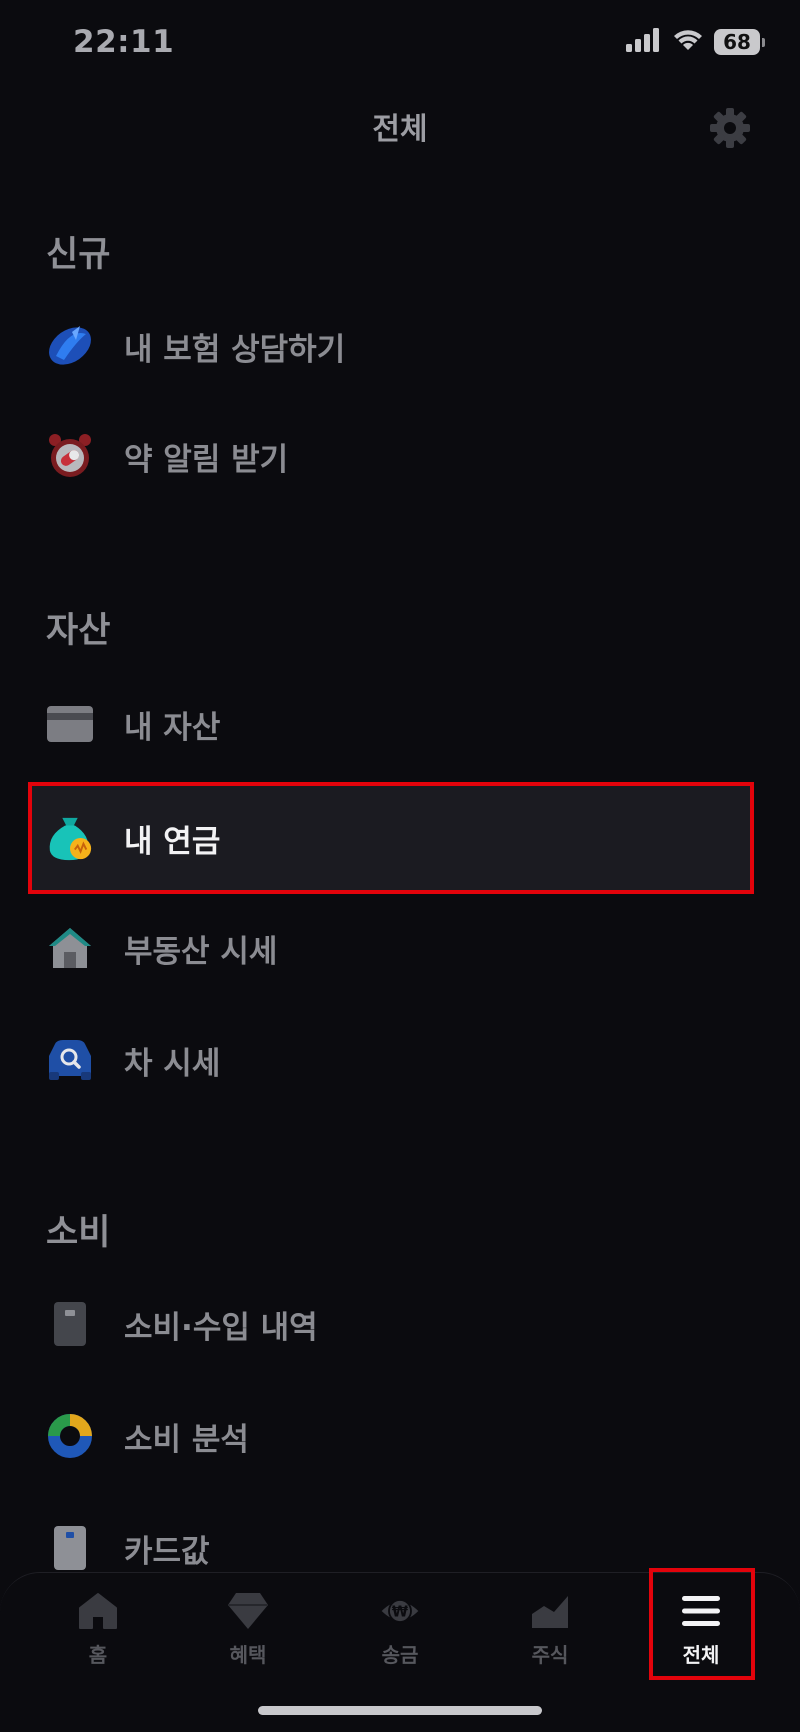 Image resolution: width=800 pixels, height=1732 pixels. I want to click on diamond-gift-icon, so click(248, 1611).